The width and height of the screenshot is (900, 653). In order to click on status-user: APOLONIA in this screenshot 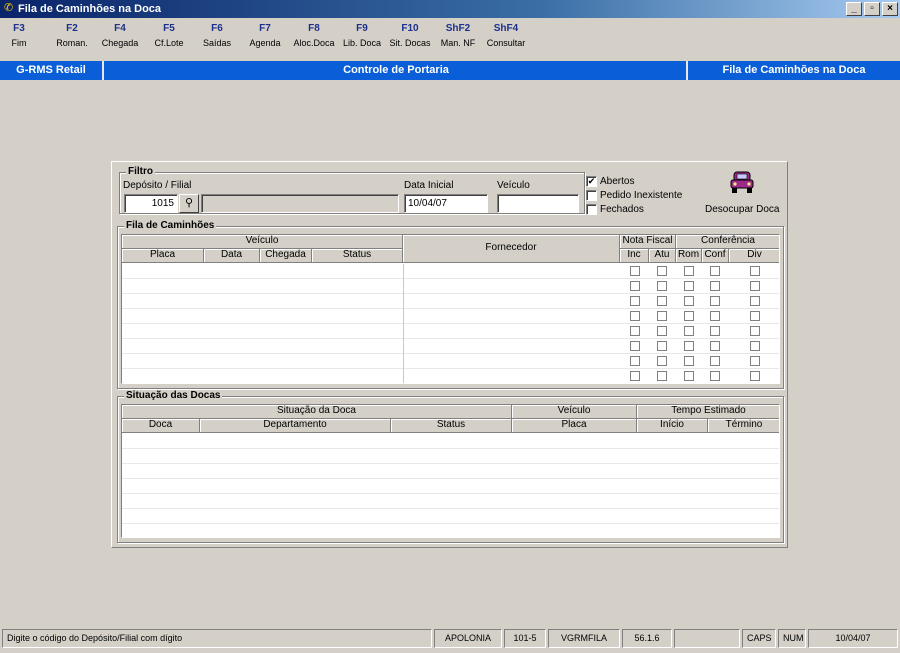, I will do `click(468, 638)`.